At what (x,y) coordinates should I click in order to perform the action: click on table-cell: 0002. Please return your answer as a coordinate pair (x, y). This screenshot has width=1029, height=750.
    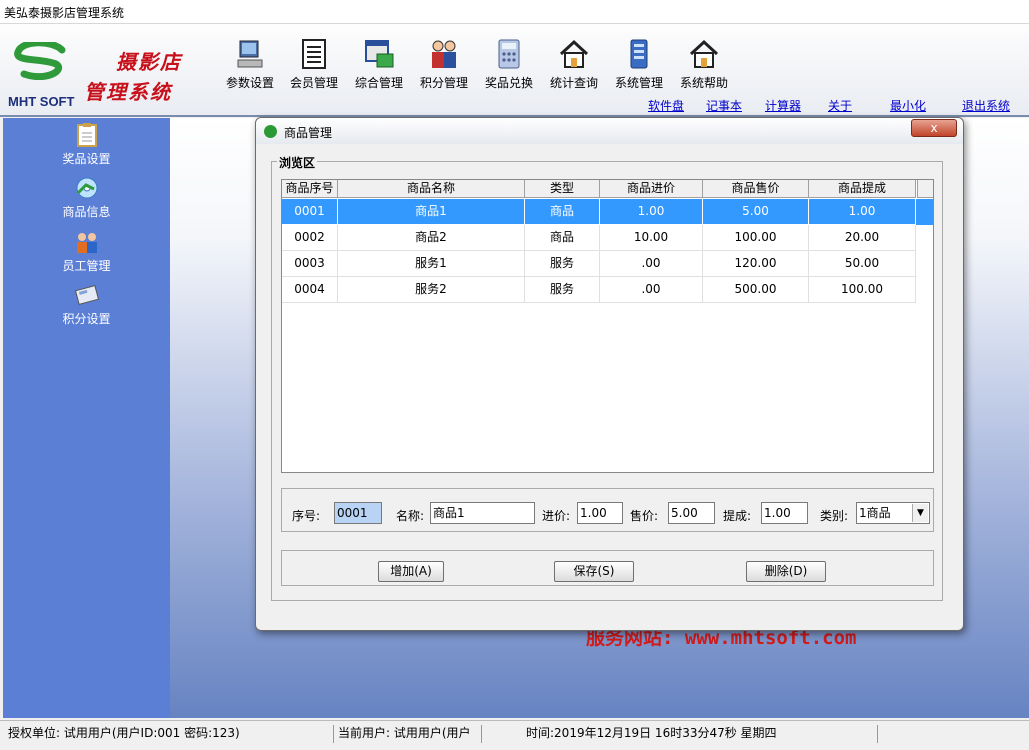
    Looking at the image, I should click on (310, 238).